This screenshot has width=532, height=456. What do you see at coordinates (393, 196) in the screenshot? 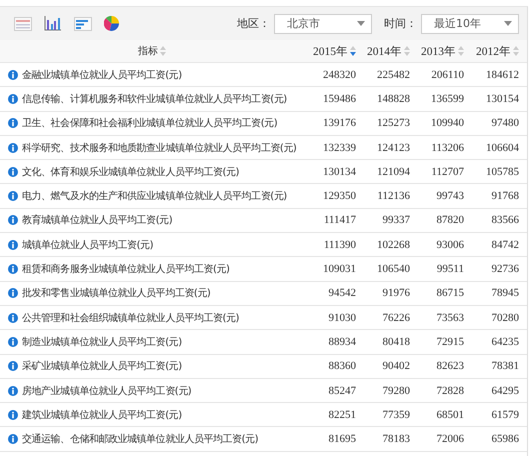
I see `table-cell-text: 112136` at bounding box center [393, 196].